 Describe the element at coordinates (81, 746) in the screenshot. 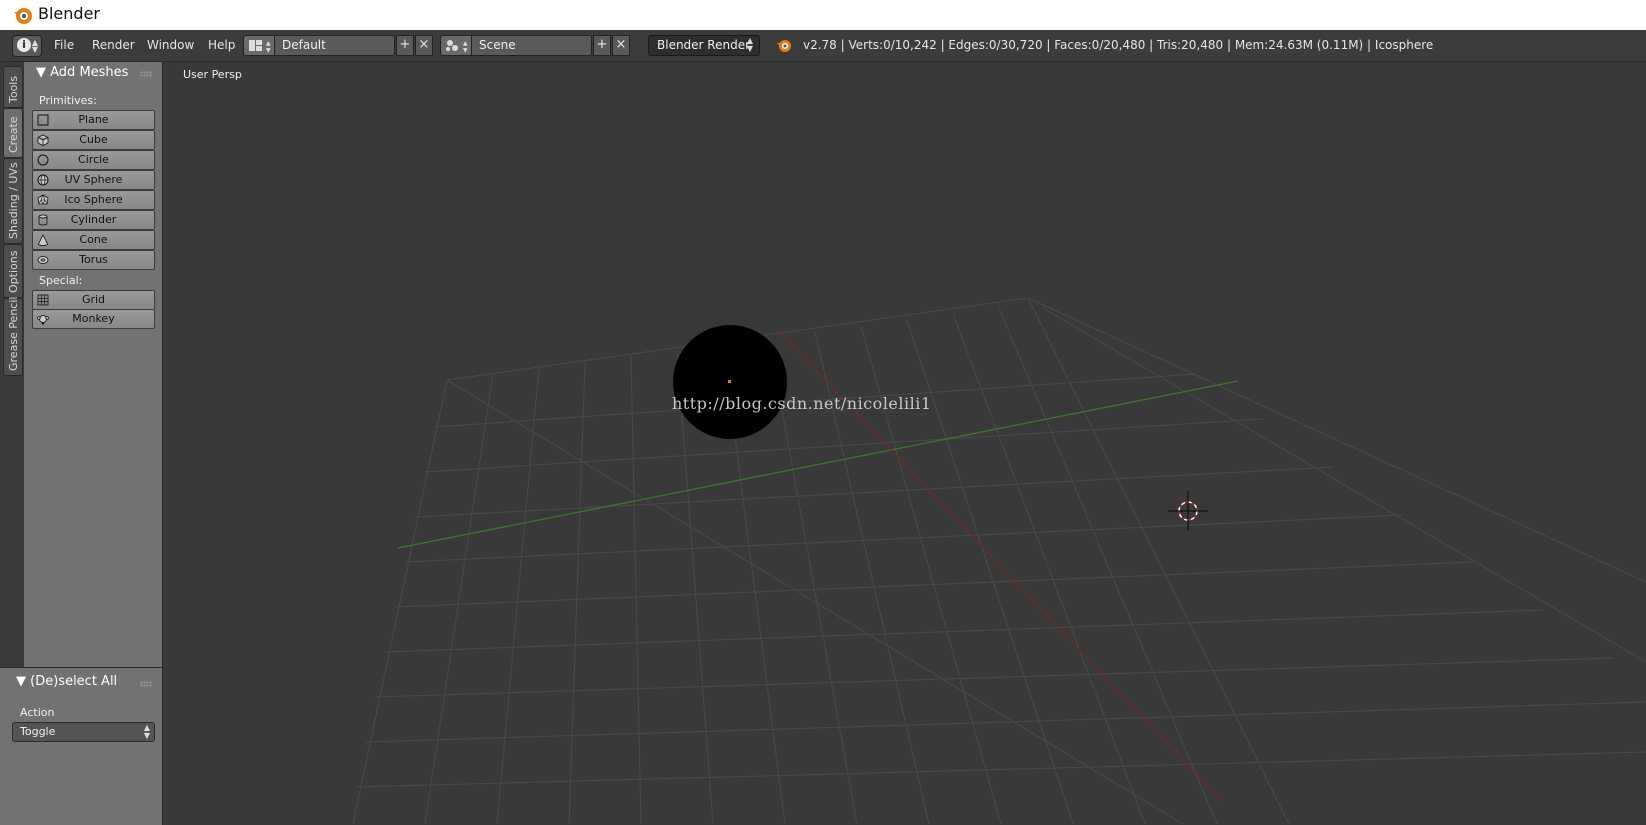

I see `operator-panel: ▼ (De)select All Action Toggle ▲ ▼` at that location.